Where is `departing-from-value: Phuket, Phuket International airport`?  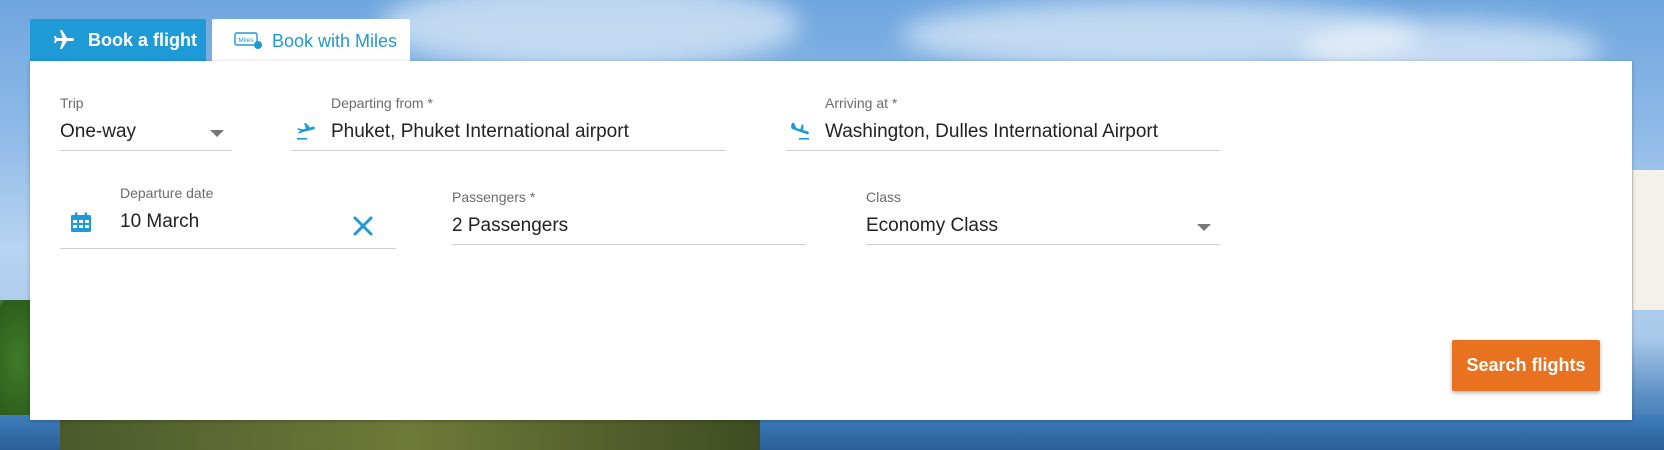
departing-from-value: Phuket, Phuket International airport is located at coordinates (480, 131).